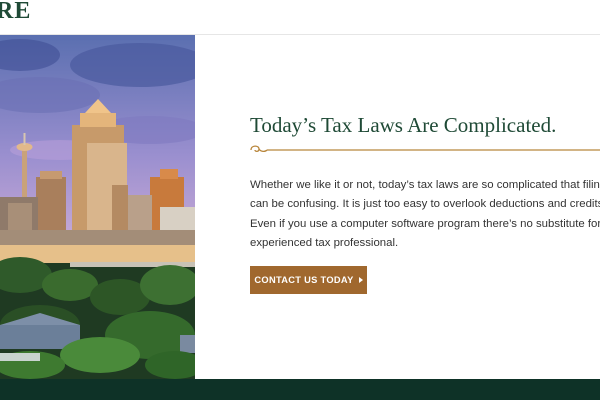 The image size is (600, 400). I want to click on contact-us-label: CONTACT US TODAY, so click(304, 280).